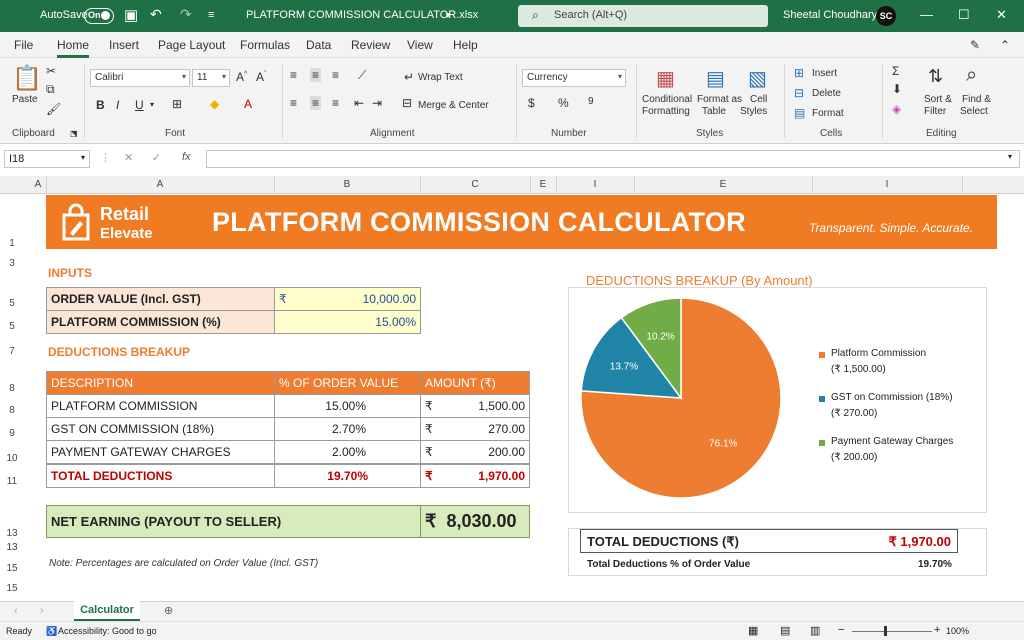  I want to click on currency-icon: $, so click(531, 103).